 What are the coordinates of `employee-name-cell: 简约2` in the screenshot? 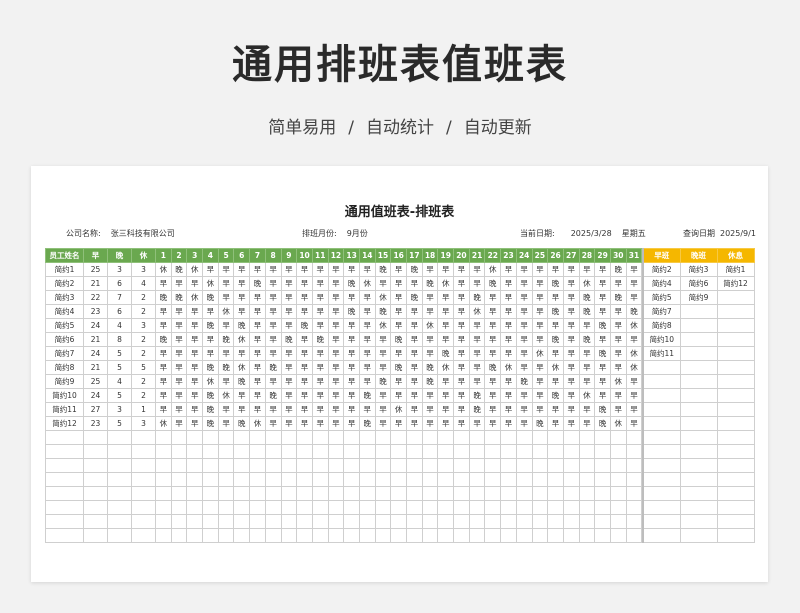 It's located at (64, 283).